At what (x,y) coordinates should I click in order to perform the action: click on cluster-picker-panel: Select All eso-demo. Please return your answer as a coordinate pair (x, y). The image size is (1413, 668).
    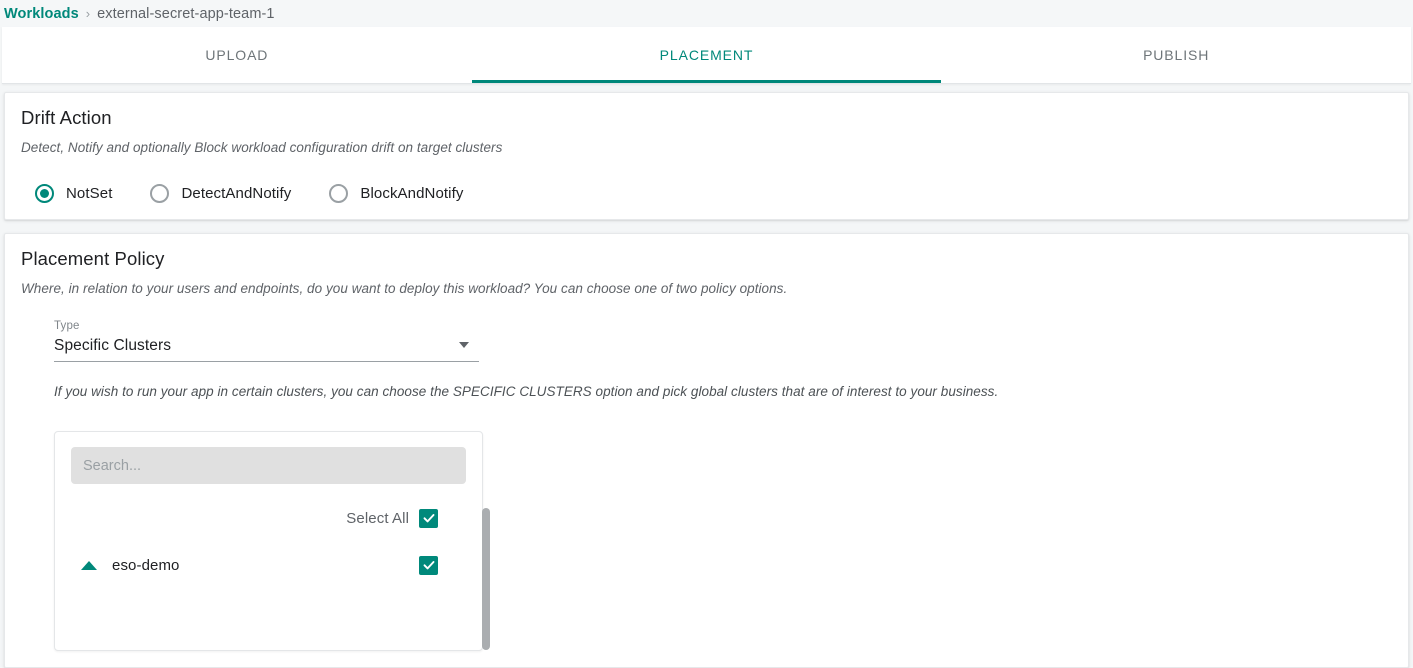
    Looking at the image, I should click on (272, 541).